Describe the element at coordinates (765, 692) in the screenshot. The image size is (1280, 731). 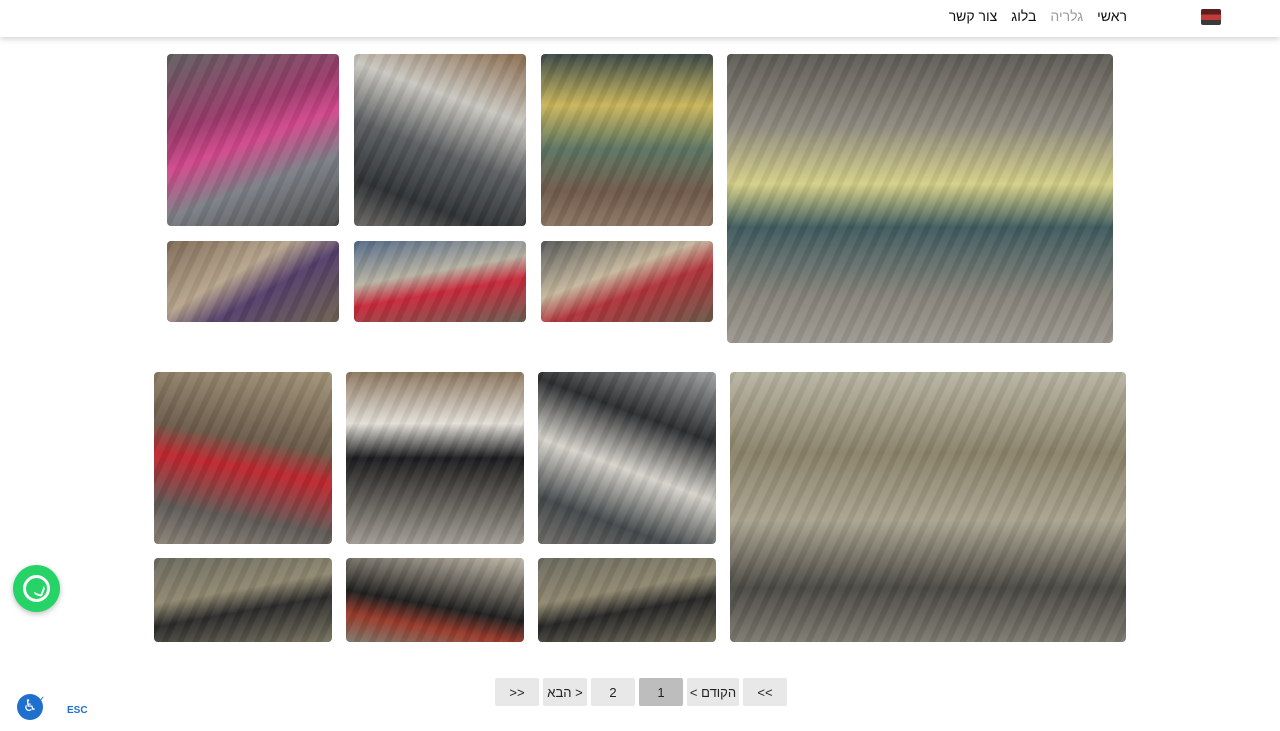
I see `first-page-button: <<` at that location.